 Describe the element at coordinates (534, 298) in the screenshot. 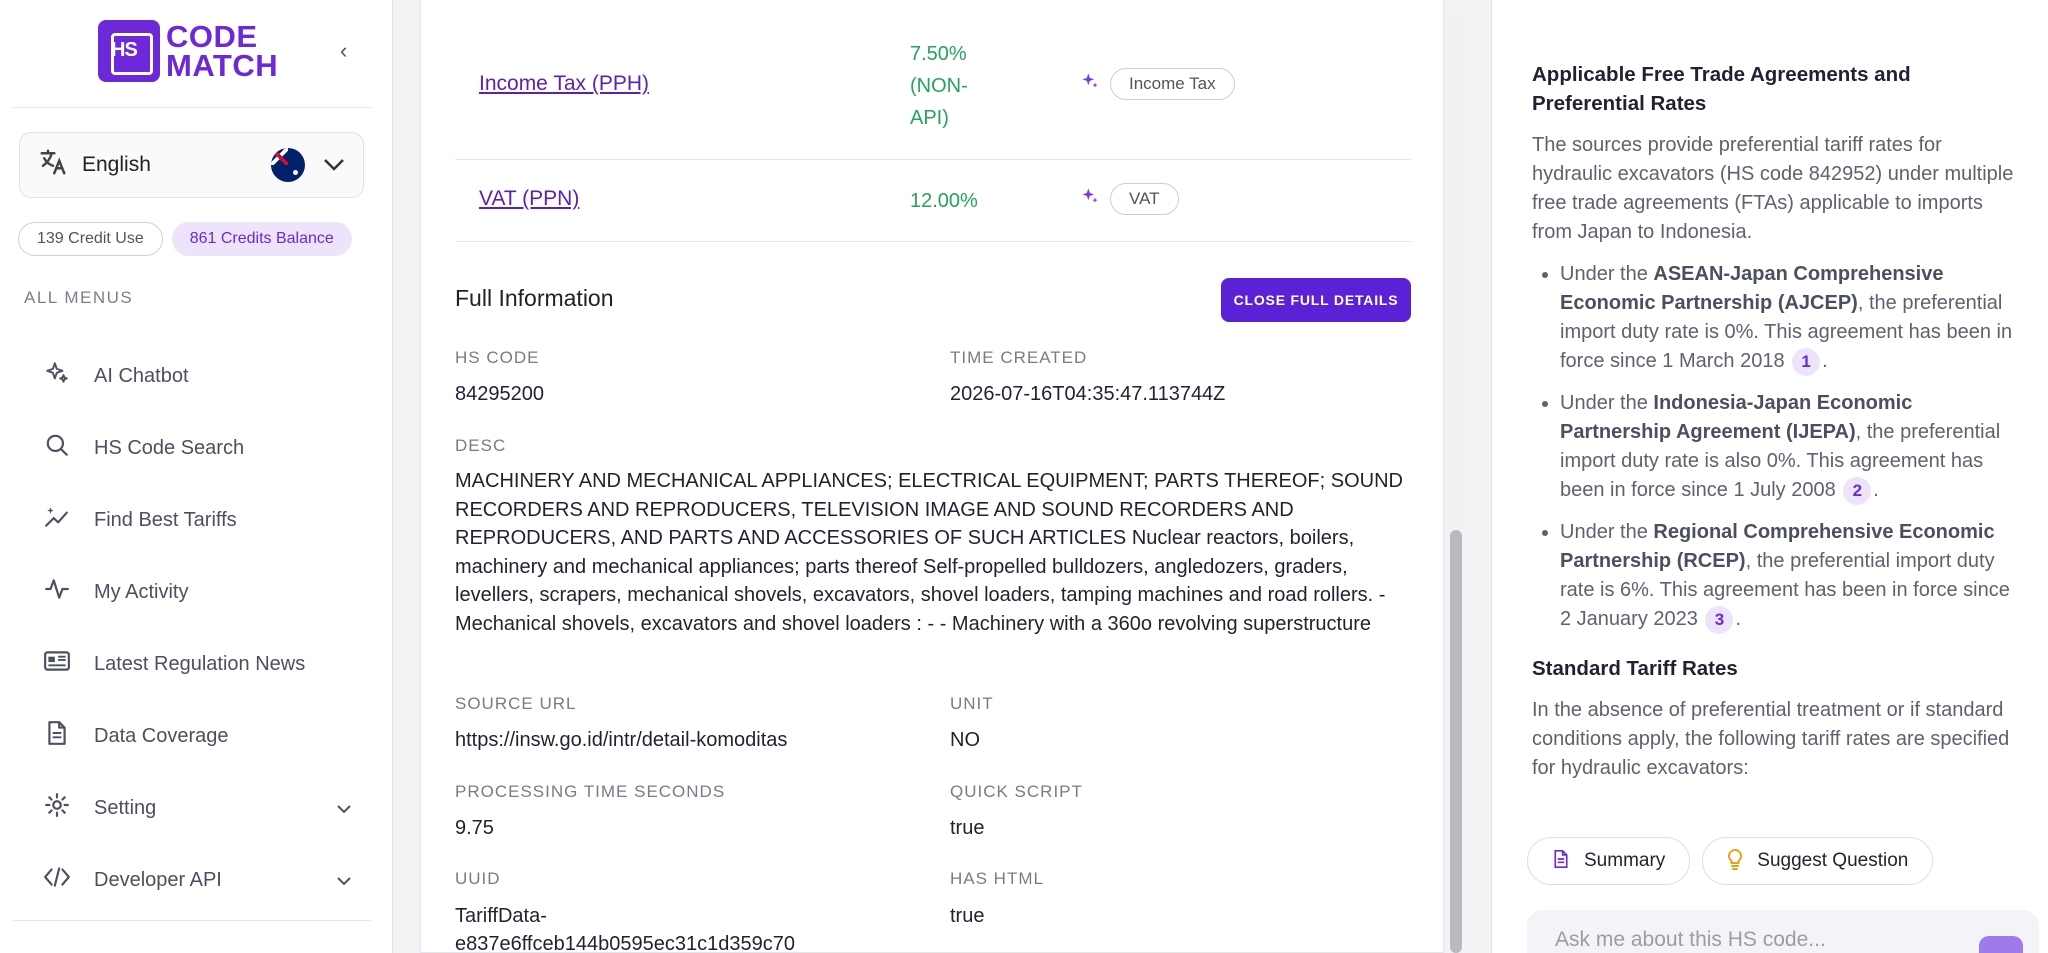

I see `full-information-title: Full Information` at that location.